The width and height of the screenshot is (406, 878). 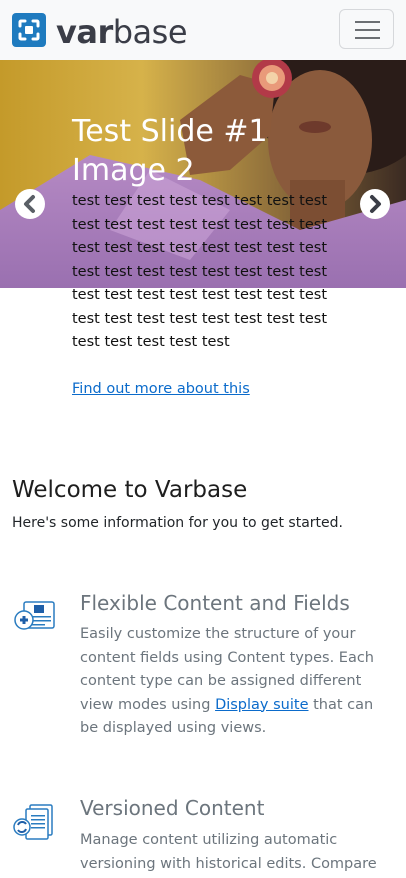 What do you see at coordinates (34, 618) in the screenshot?
I see `content-fields-icon` at bounding box center [34, 618].